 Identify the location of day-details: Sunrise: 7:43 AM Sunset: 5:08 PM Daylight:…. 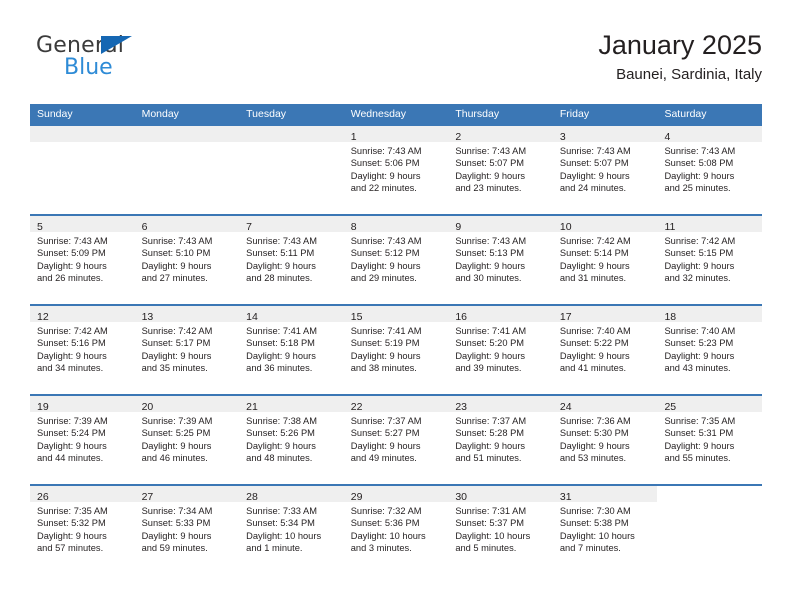
(709, 168).